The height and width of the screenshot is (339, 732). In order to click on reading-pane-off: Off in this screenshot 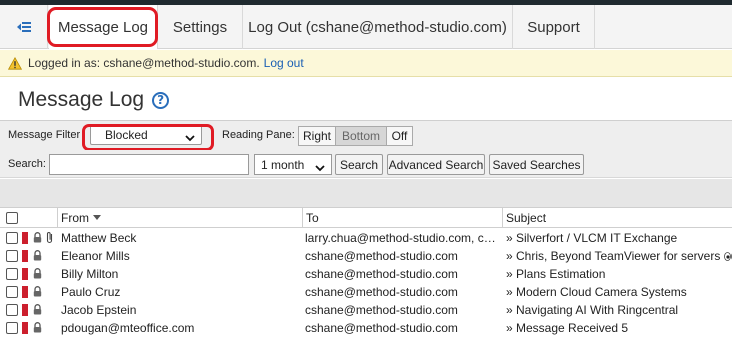, I will do `click(399, 136)`.